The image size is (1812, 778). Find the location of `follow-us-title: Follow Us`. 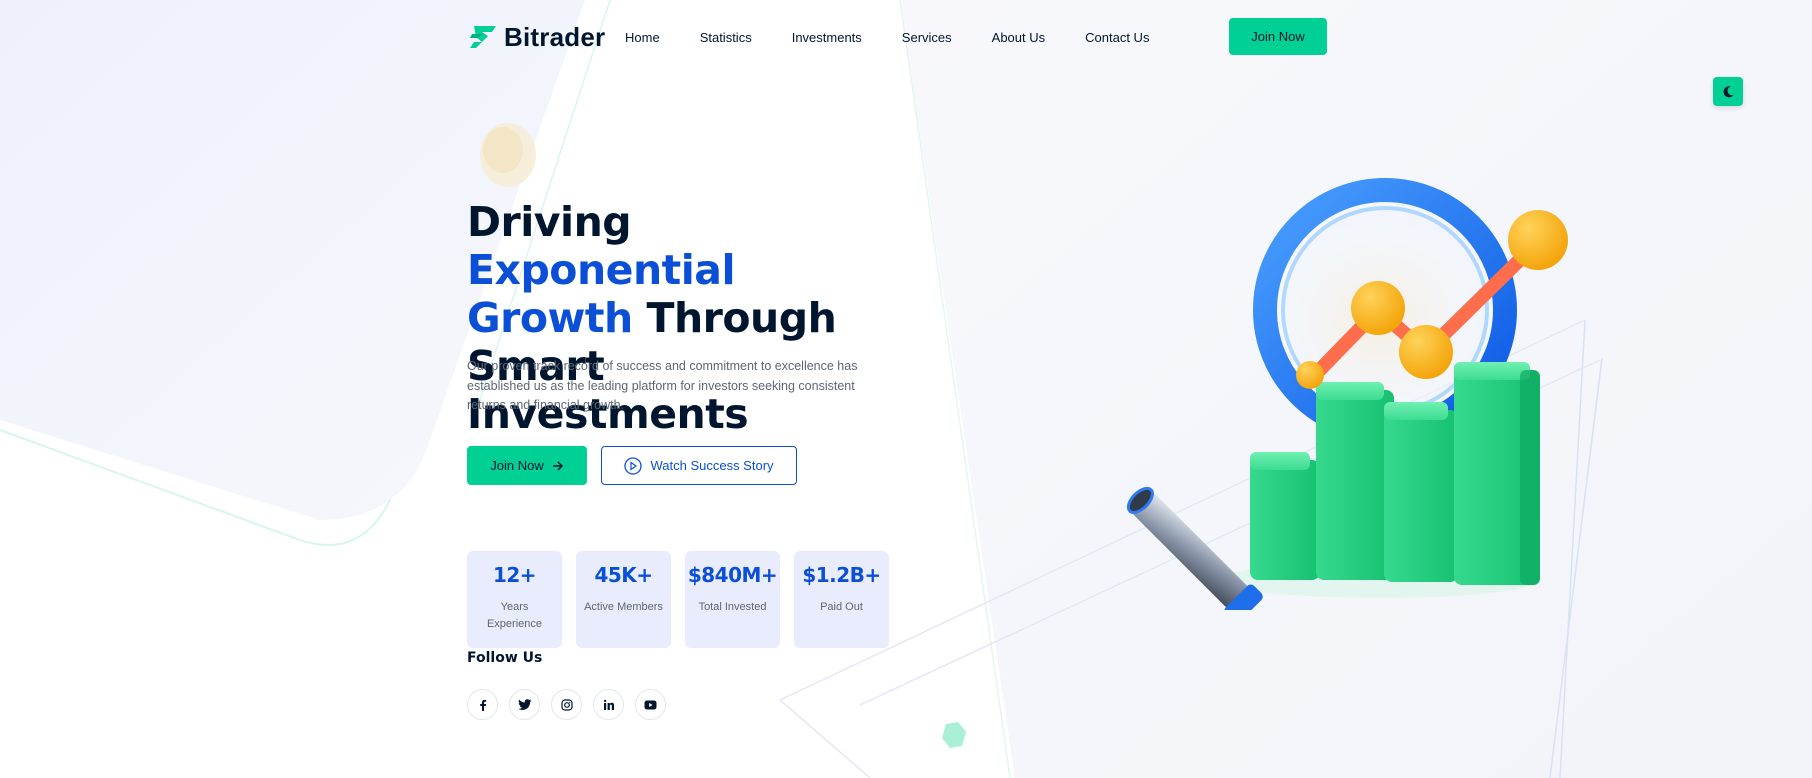

follow-us-title: Follow Us is located at coordinates (505, 658).